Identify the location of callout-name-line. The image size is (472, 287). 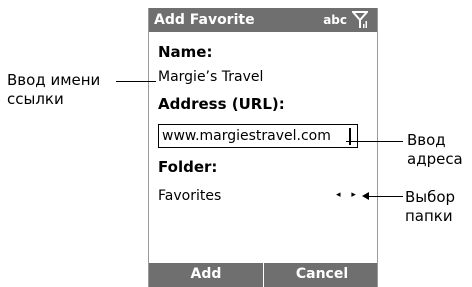
(136, 81).